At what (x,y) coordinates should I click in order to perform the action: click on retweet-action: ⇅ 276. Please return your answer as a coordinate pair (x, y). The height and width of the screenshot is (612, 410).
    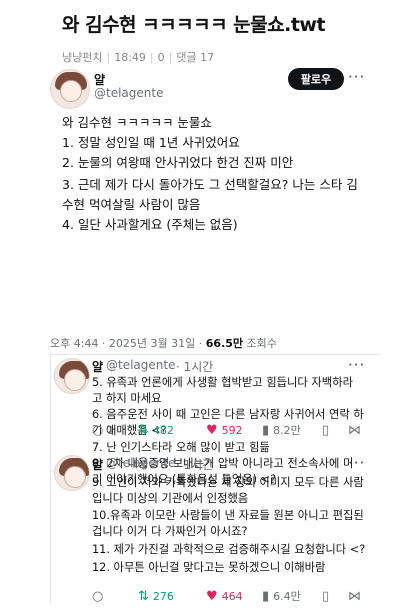
    Looking at the image, I should click on (172, 596).